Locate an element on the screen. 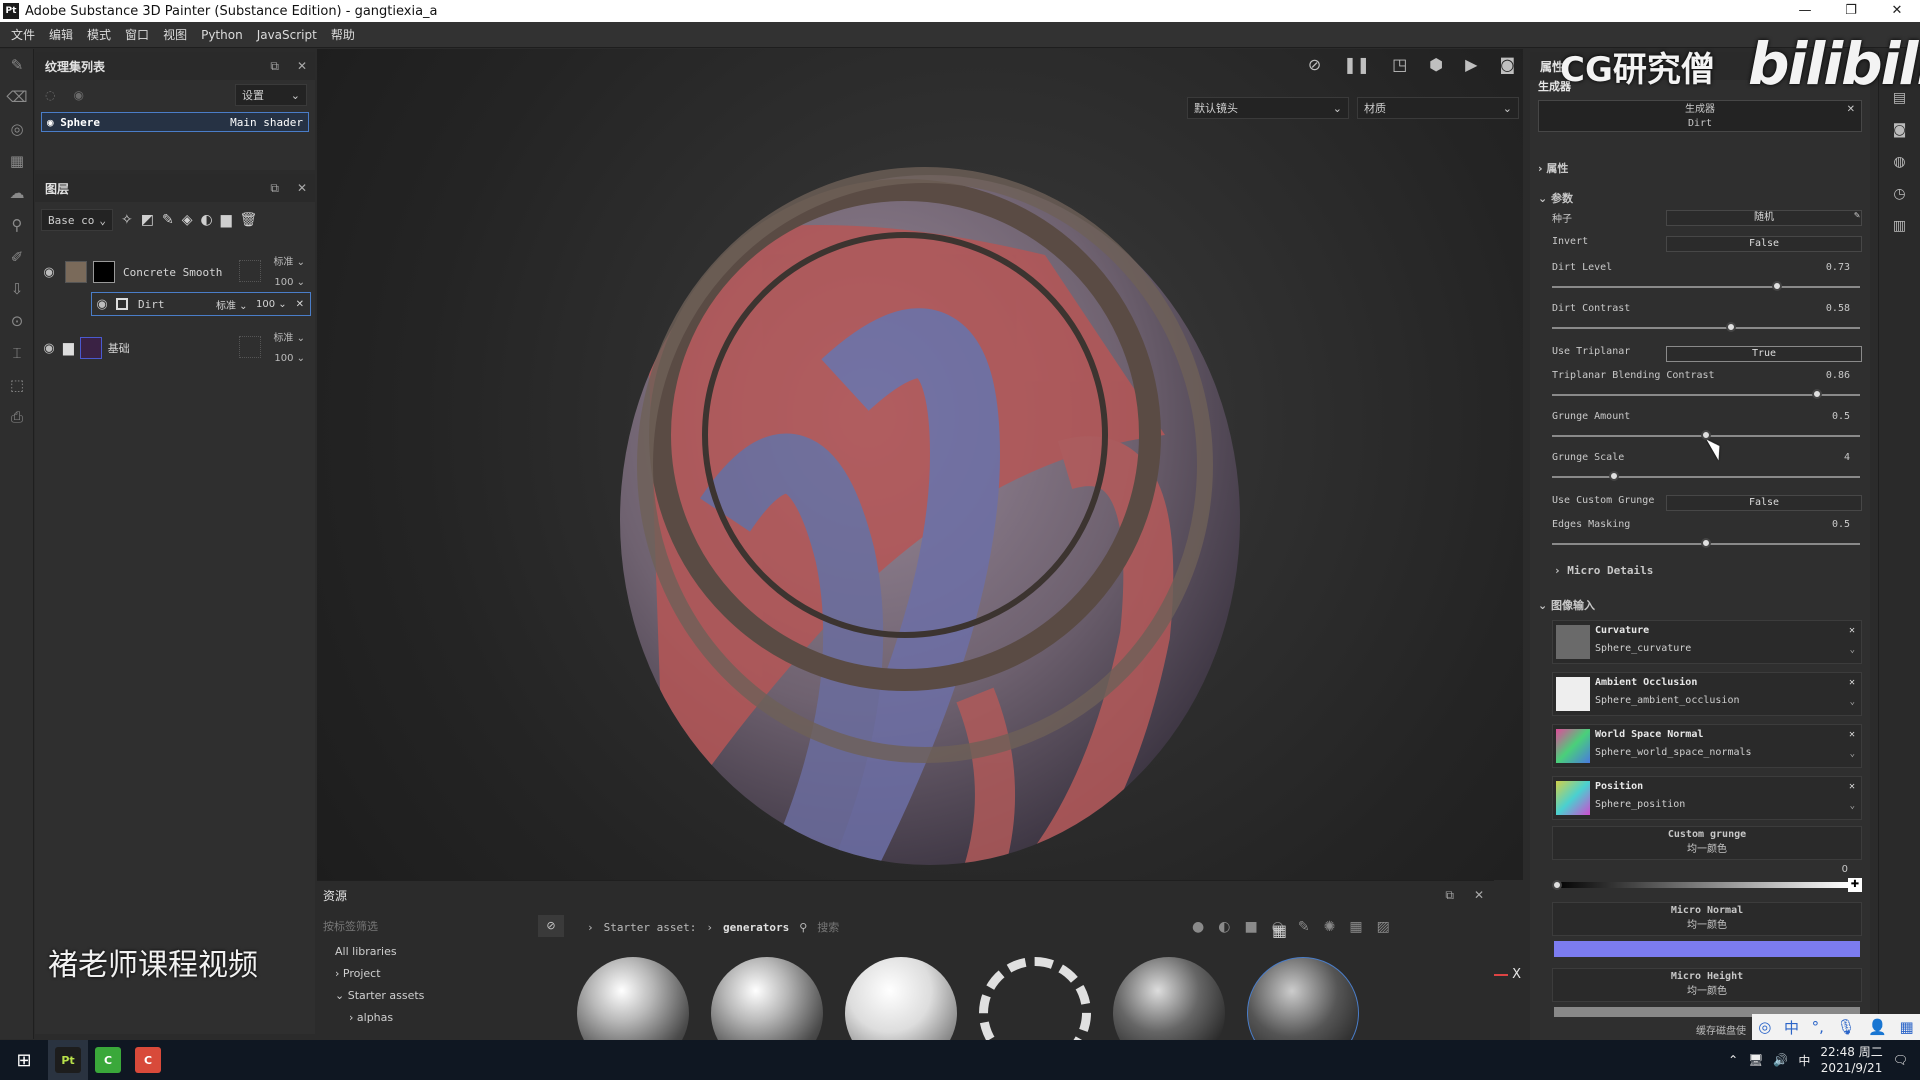 The image size is (1920, 1080). add-folder-icon: ▆ is located at coordinates (226, 220).